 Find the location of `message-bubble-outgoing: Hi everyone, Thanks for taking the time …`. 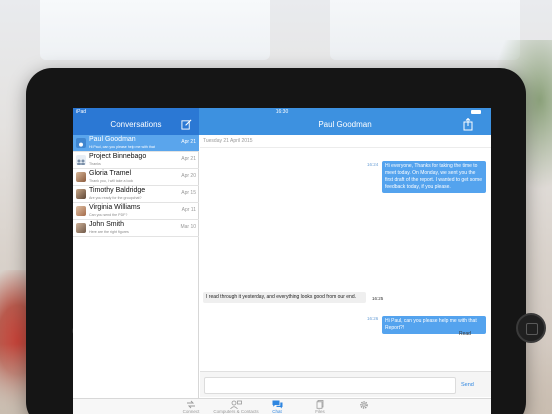

message-bubble-outgoing: Hi everyone, Thanks for taking the time … is located at coordinates (434, 177).